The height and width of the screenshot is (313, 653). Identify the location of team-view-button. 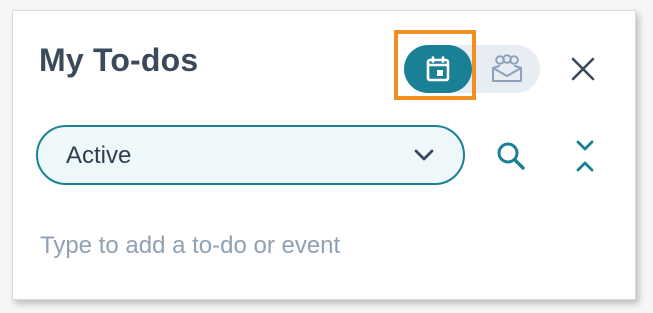
(507, 69).